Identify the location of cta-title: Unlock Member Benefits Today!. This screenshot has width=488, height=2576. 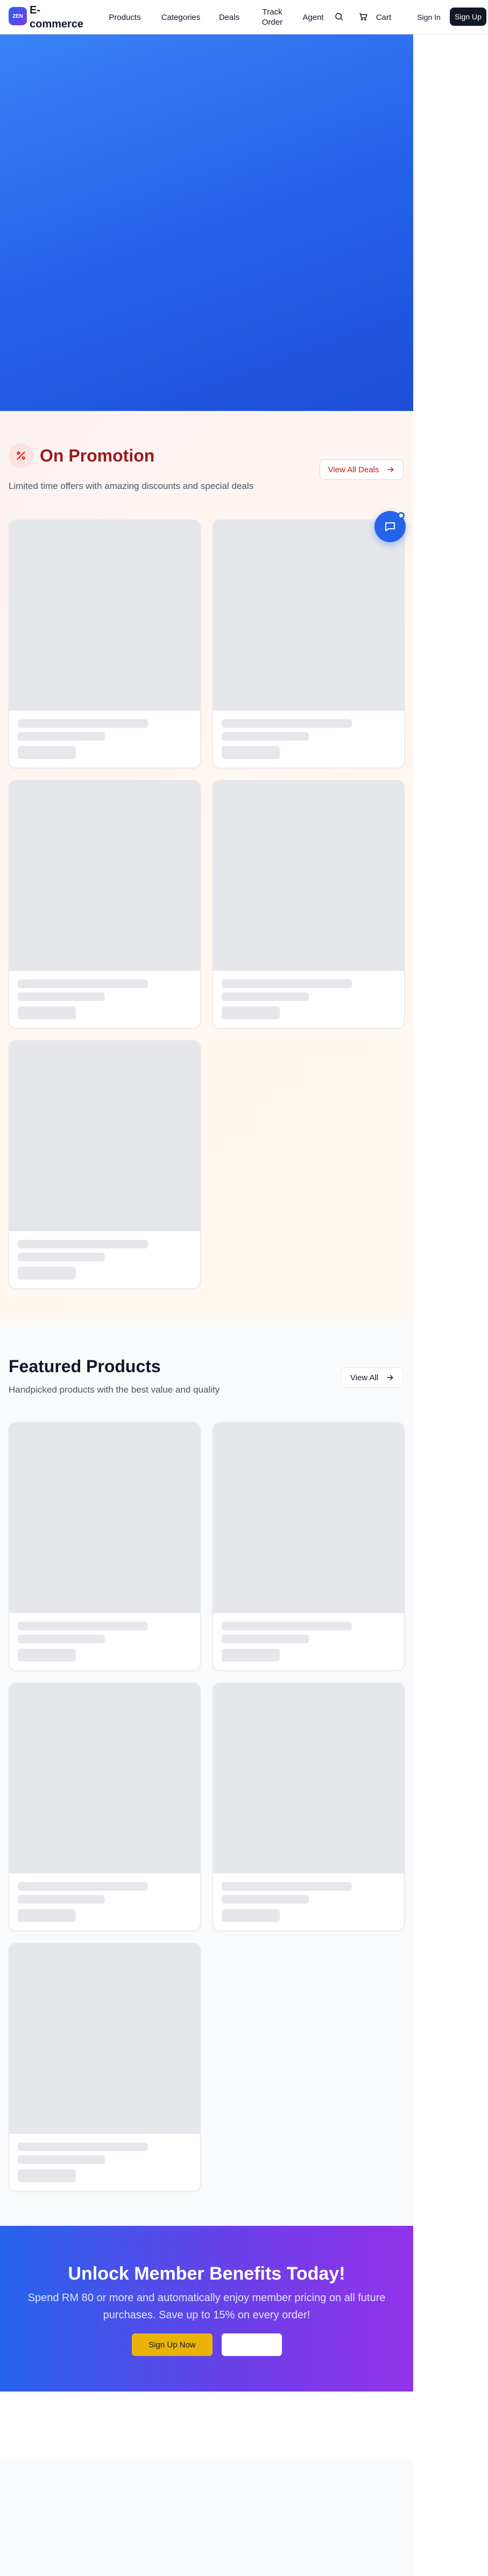
(206, 2273).